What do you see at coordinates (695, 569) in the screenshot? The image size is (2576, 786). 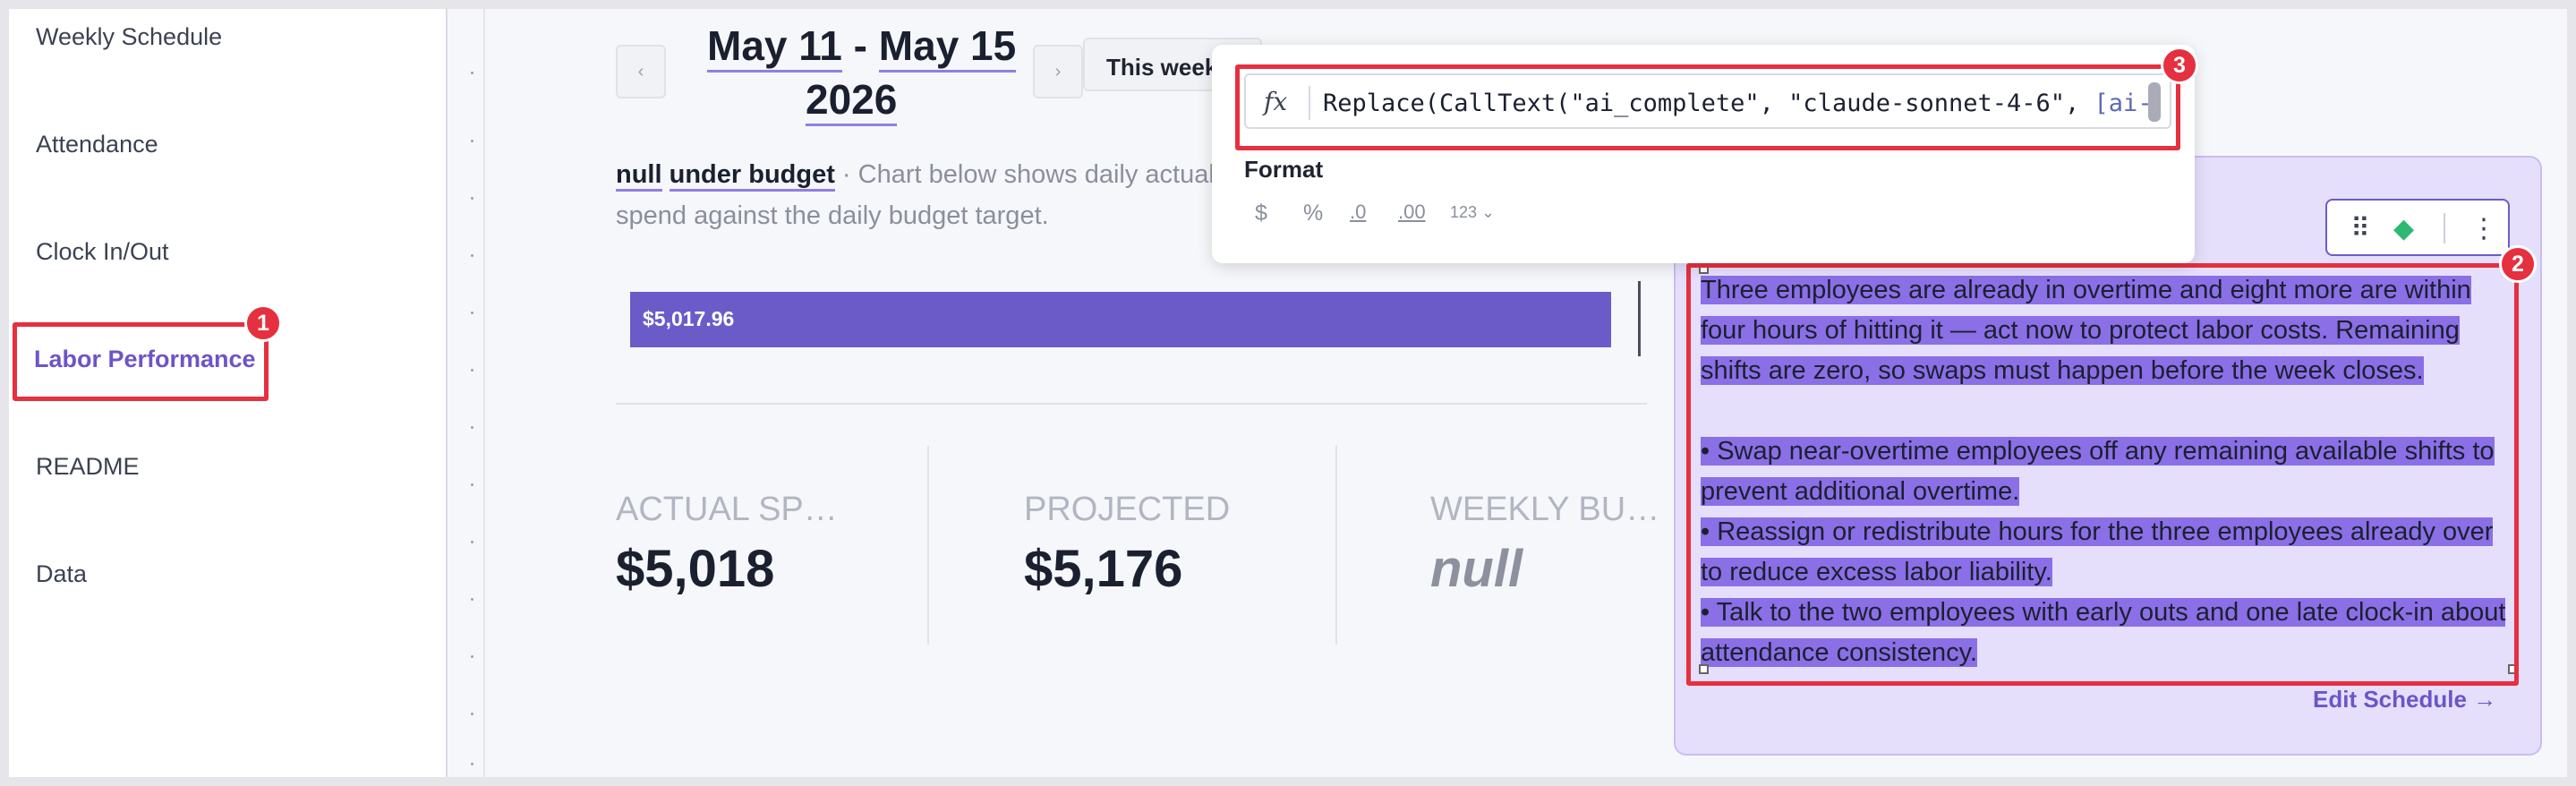 I see `kpi-actual-spend-value: $5,018` at bounding box center [695, 569].